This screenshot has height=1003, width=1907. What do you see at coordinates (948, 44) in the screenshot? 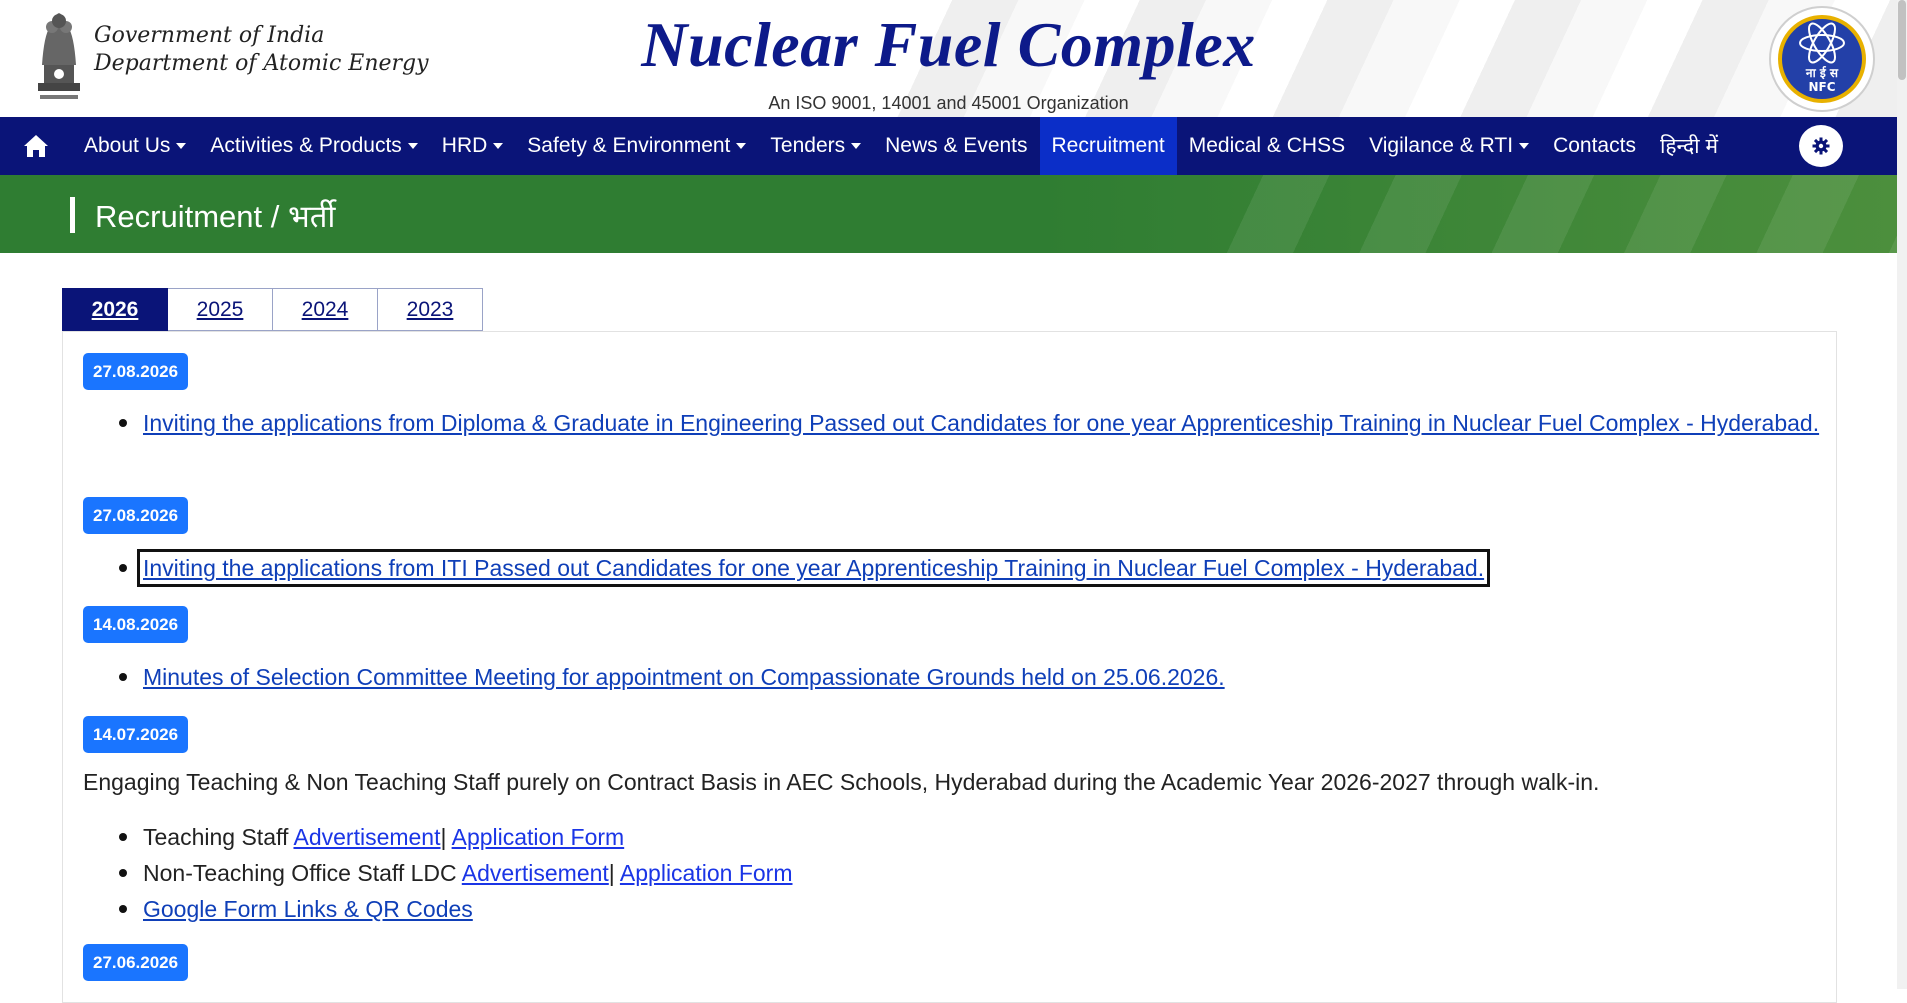
I see `site-title: Nuclear Fuel Complex` at bounding box center [948, 44].